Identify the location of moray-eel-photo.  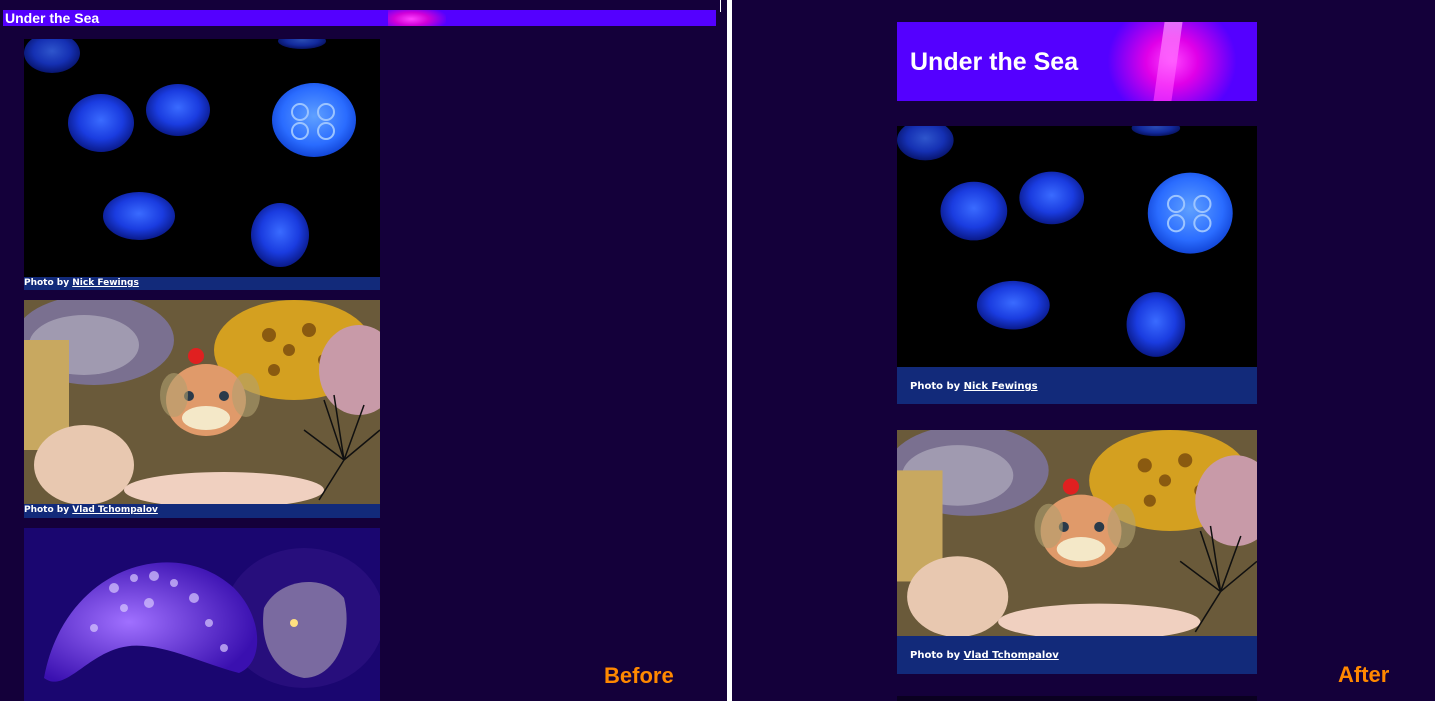
(202, 614).